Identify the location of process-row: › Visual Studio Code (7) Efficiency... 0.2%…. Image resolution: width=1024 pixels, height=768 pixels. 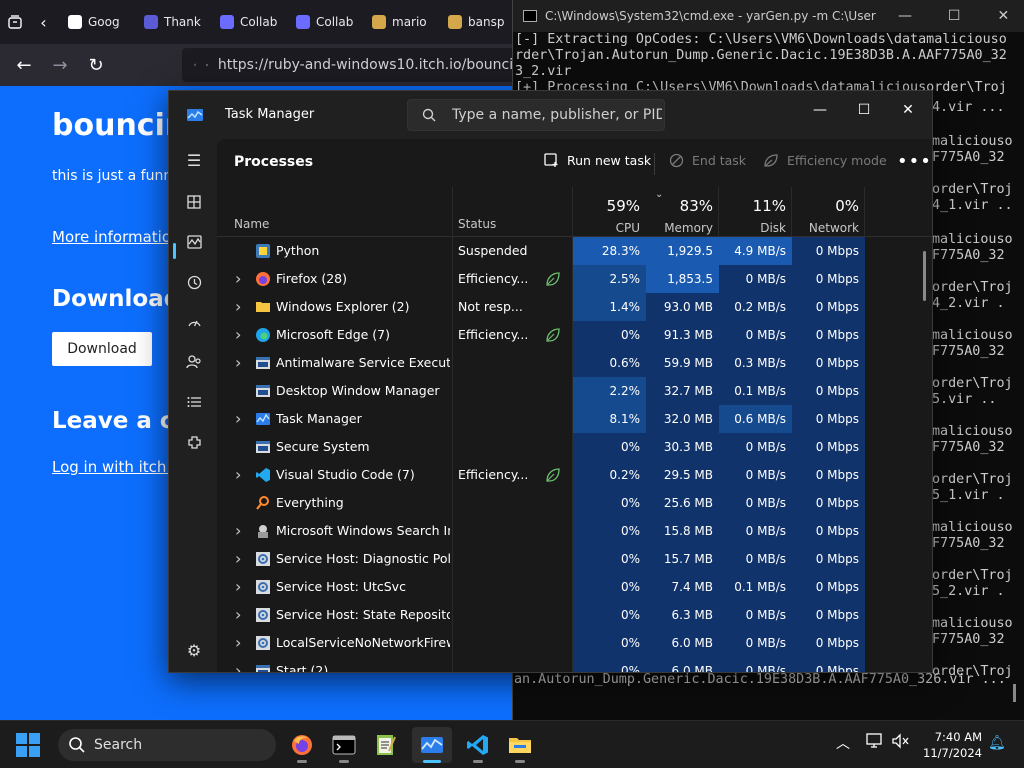
(574, 475).